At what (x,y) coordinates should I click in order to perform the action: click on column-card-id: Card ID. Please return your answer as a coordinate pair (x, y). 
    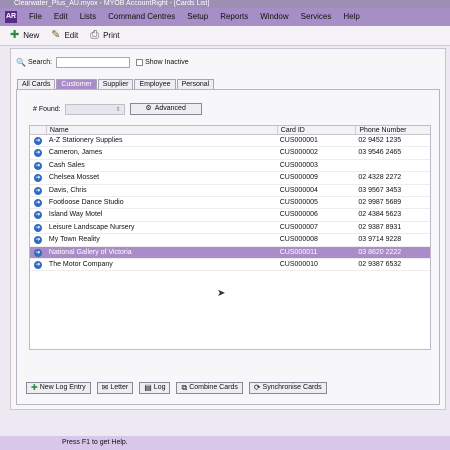
    Looking at the image, I should click on (316, 130).